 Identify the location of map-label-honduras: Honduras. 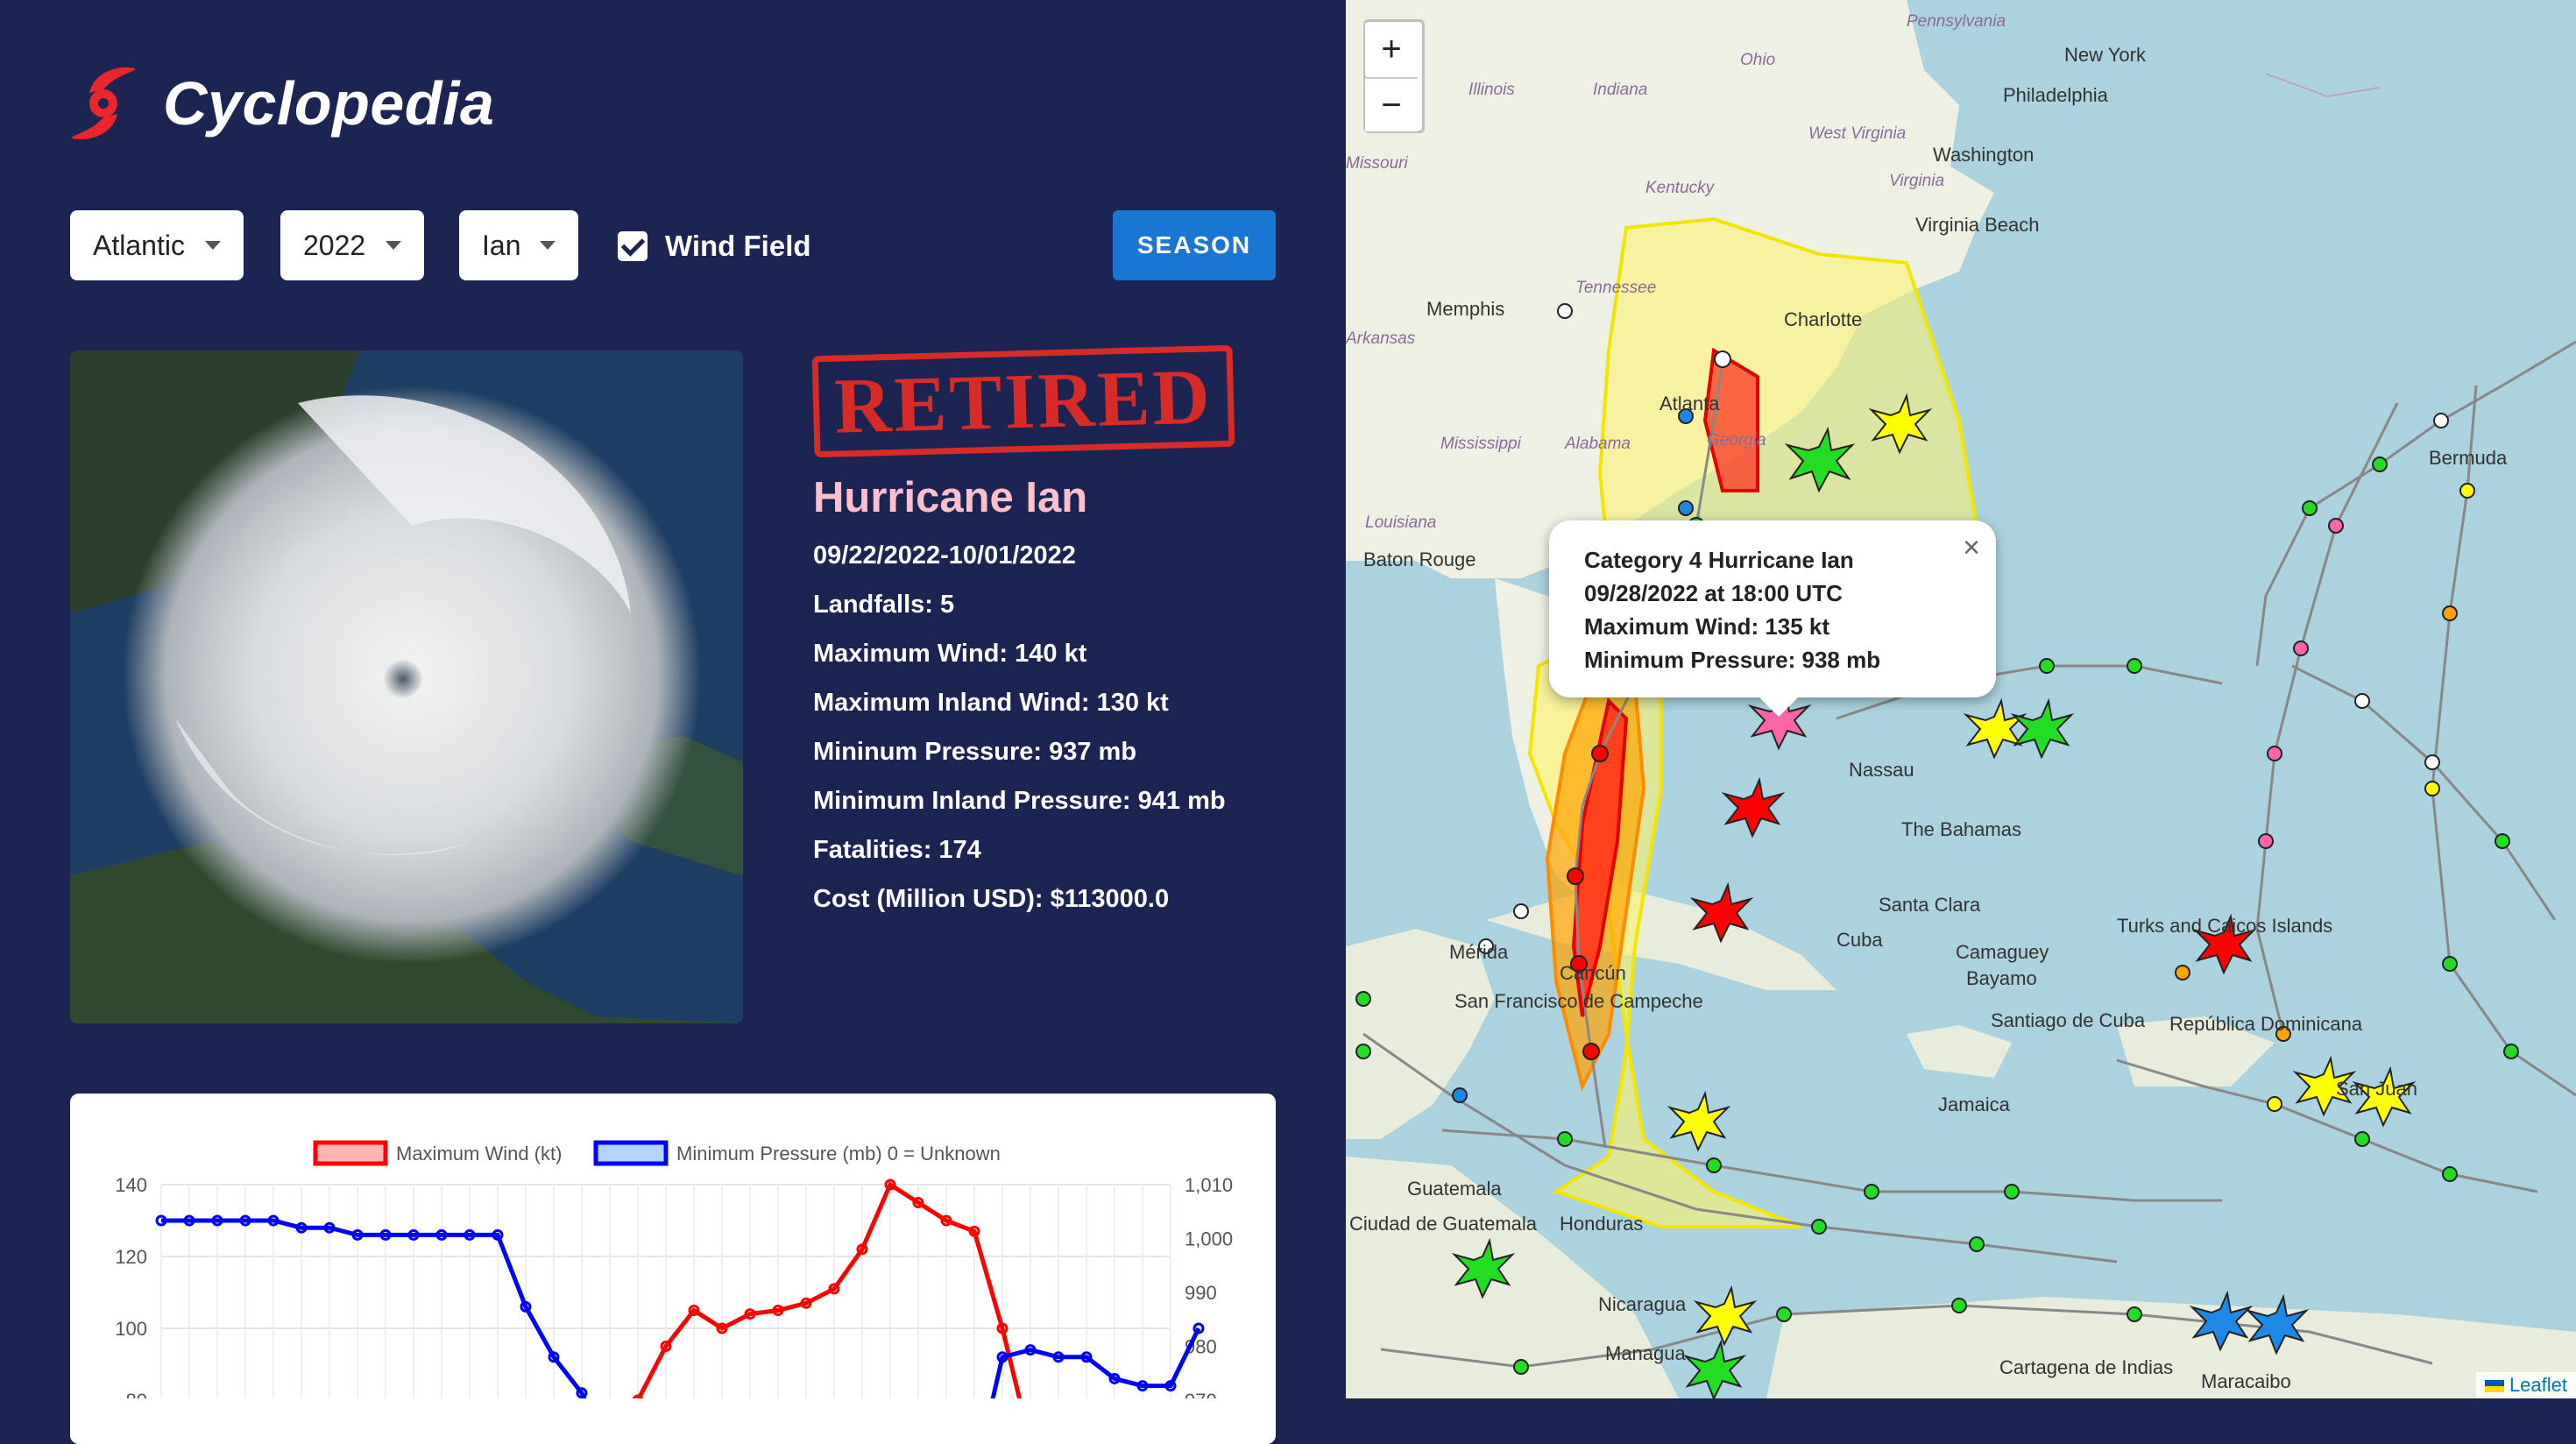
(1602, 1224).